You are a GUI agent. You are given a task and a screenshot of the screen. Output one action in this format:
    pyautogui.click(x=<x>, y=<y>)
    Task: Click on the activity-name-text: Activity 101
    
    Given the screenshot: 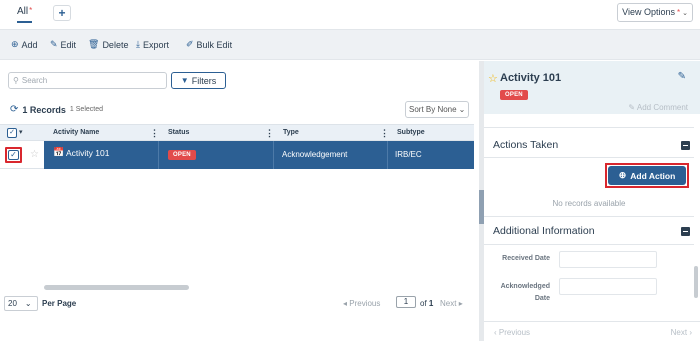 What is the action you would take?
    pyautogui.click(x=88, y=153)
    